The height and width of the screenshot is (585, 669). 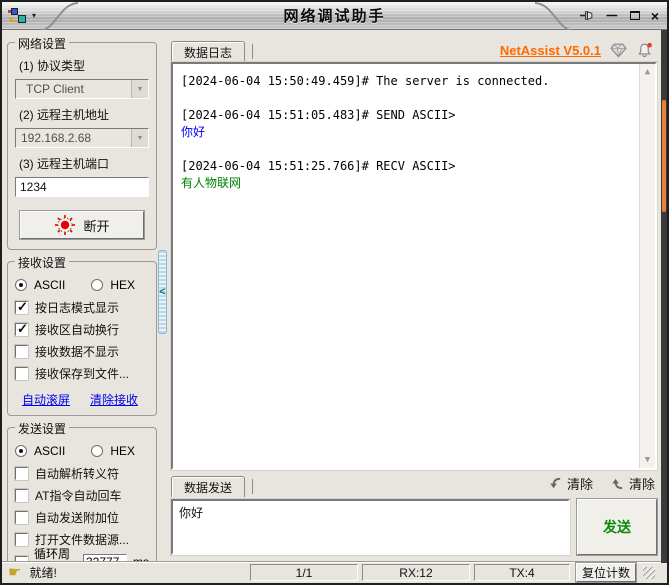 I want to click on checkbox-label: 自动发送附加位, so click(x=77, y=517).